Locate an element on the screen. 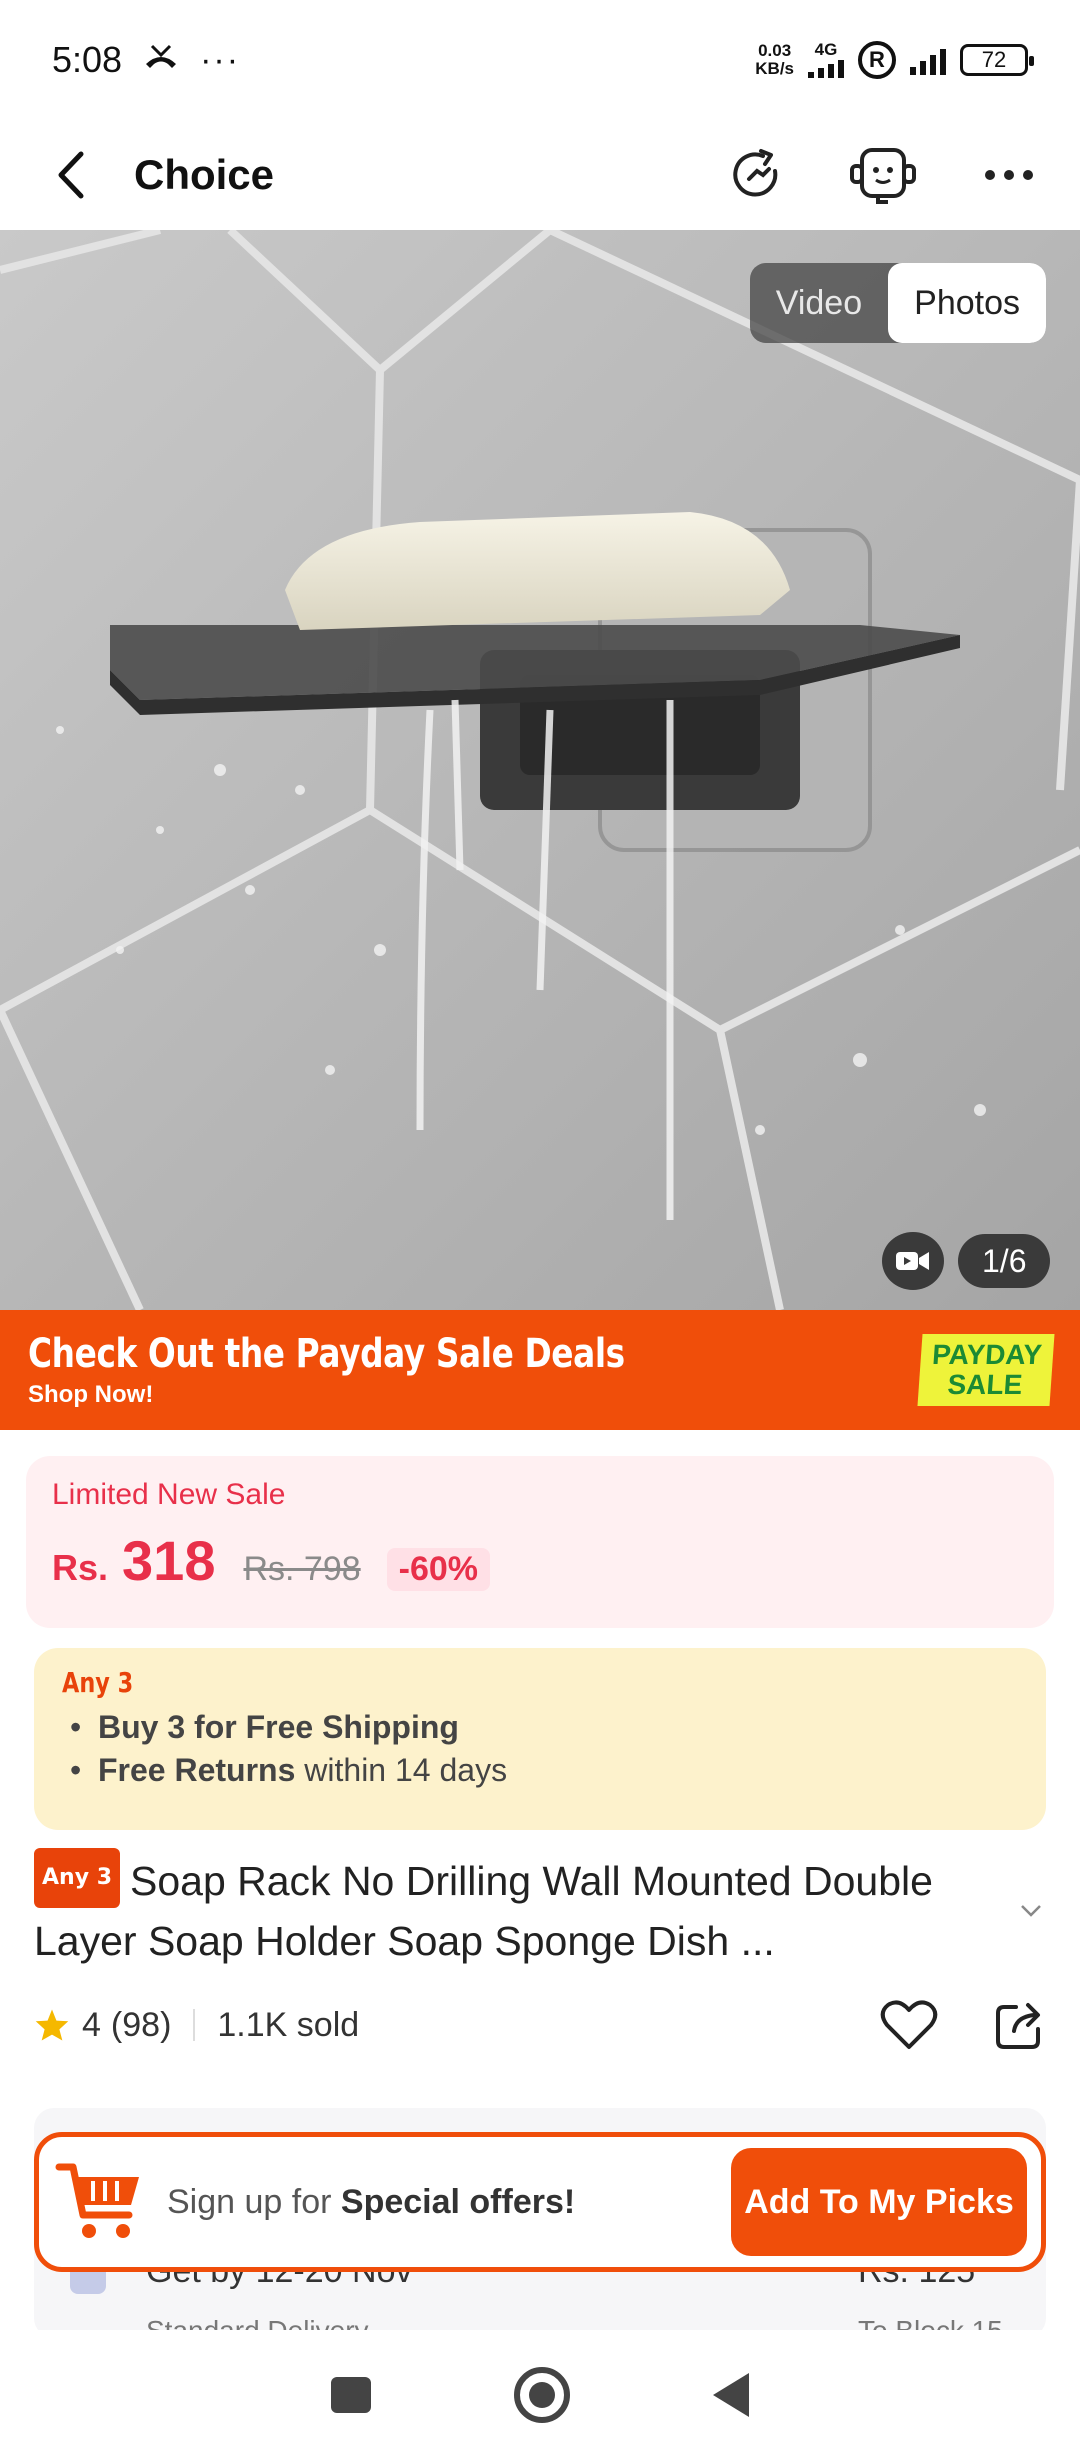  price-currency: Rs. is located at coordinates (80, 1567).